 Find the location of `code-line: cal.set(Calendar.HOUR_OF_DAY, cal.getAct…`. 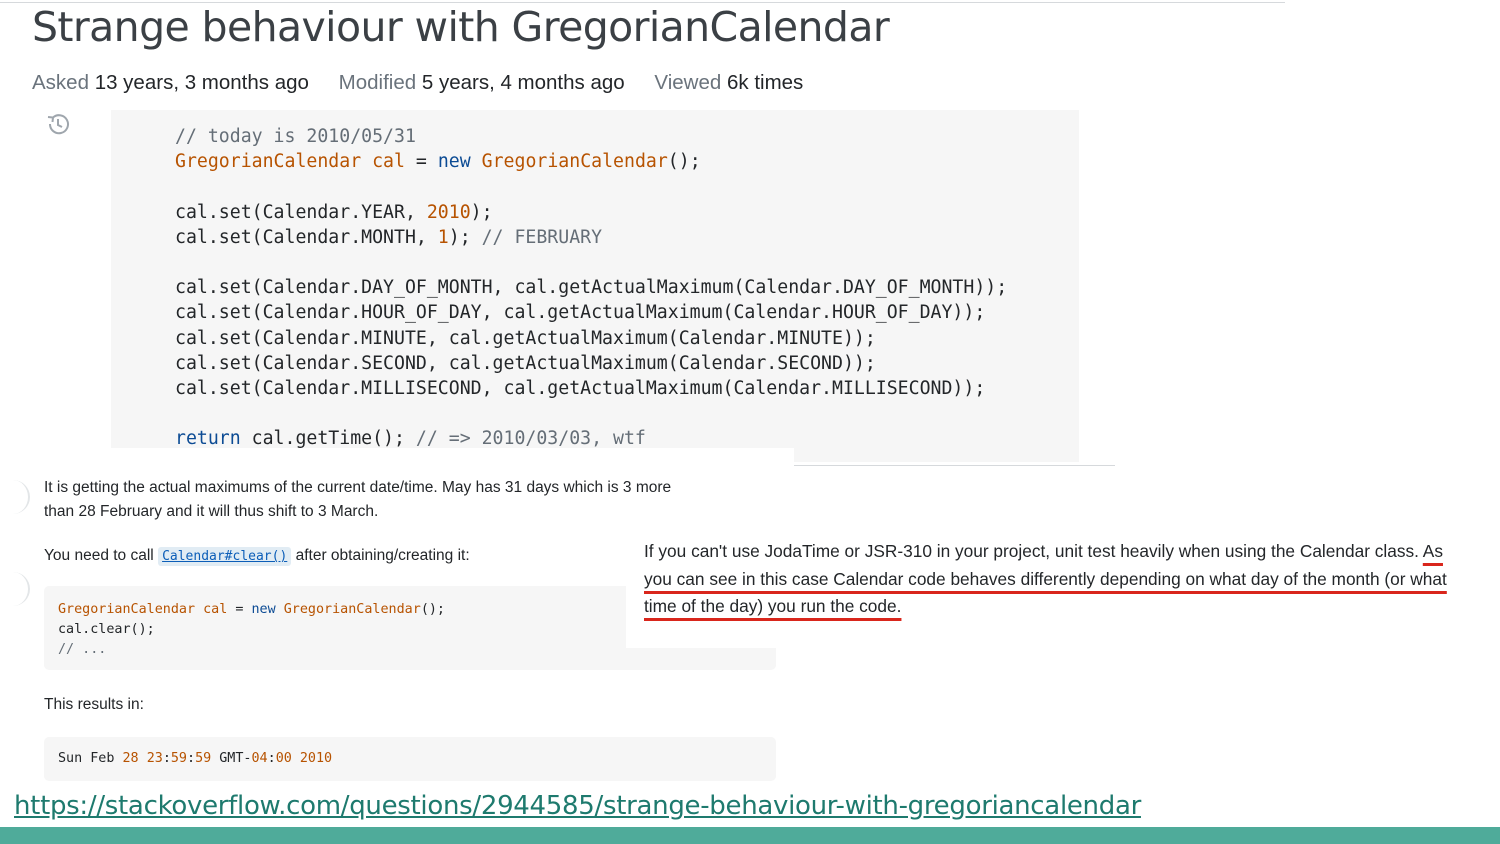

code-line: cal.set(Calendar.HOUR_OF_DAY, cal.getAct… is located at coordinates (580, 313).